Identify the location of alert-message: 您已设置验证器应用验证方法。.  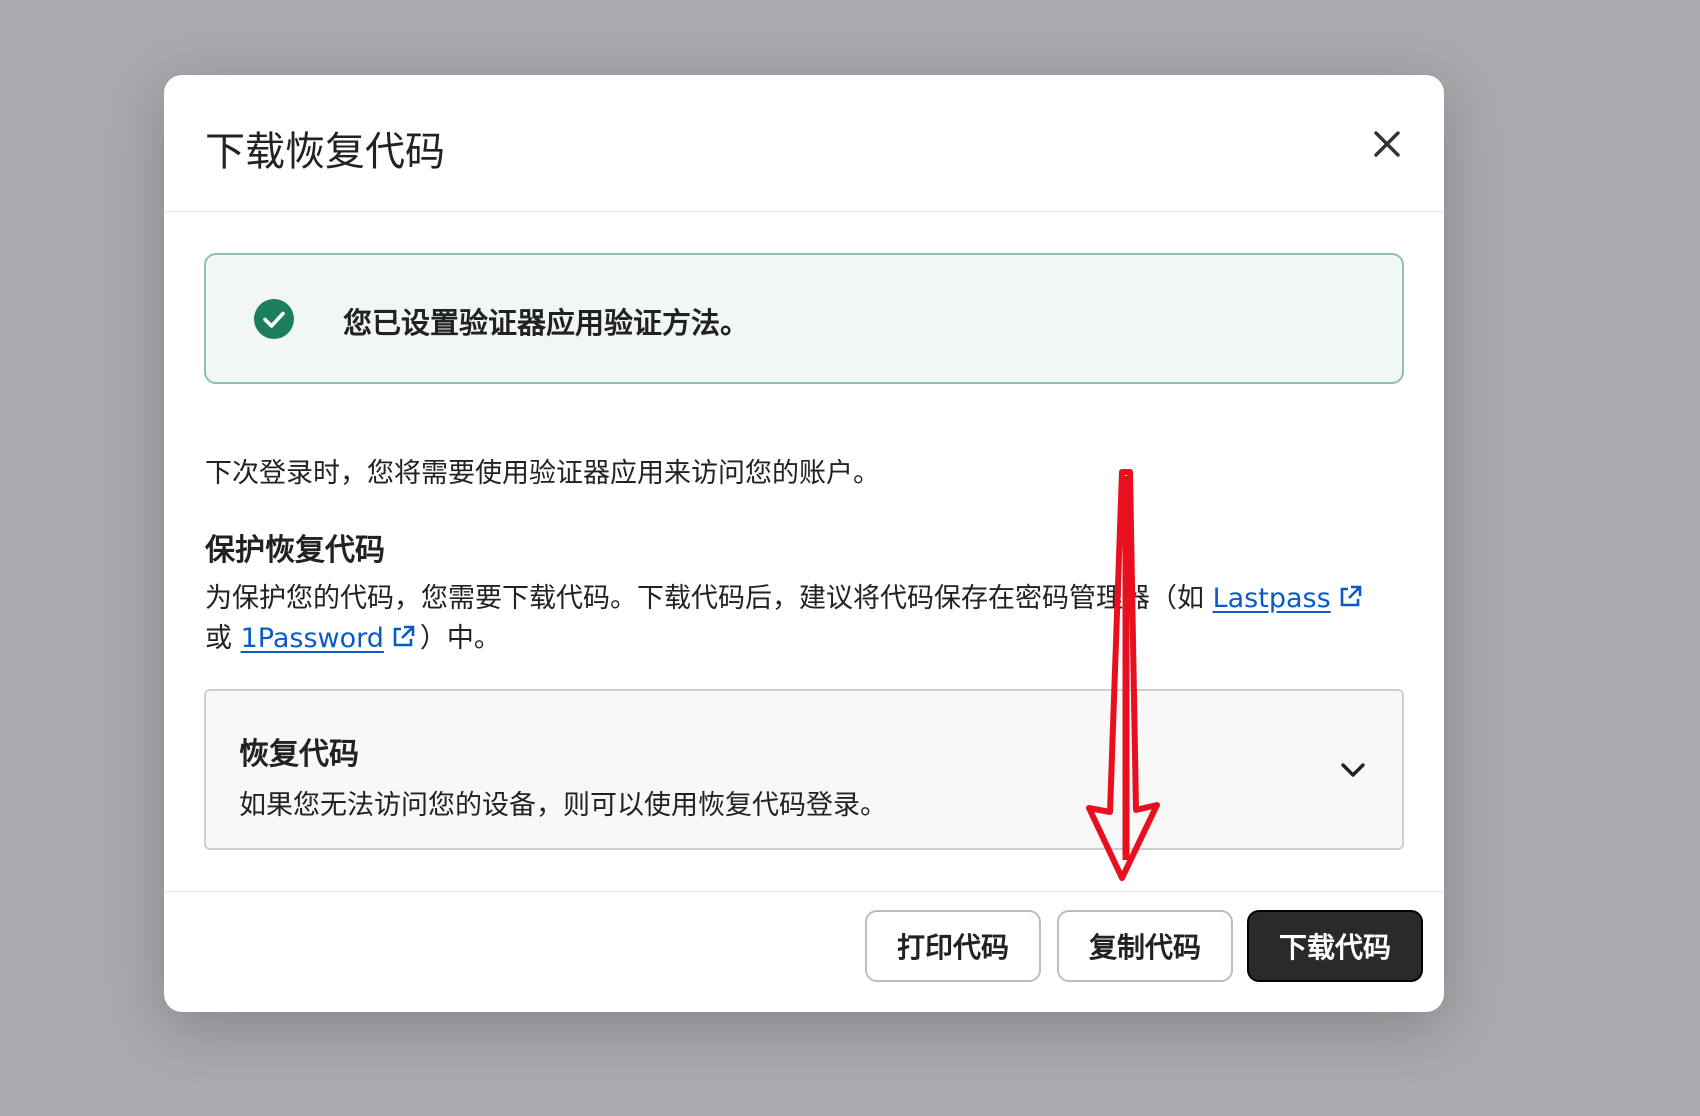
(546, 323).